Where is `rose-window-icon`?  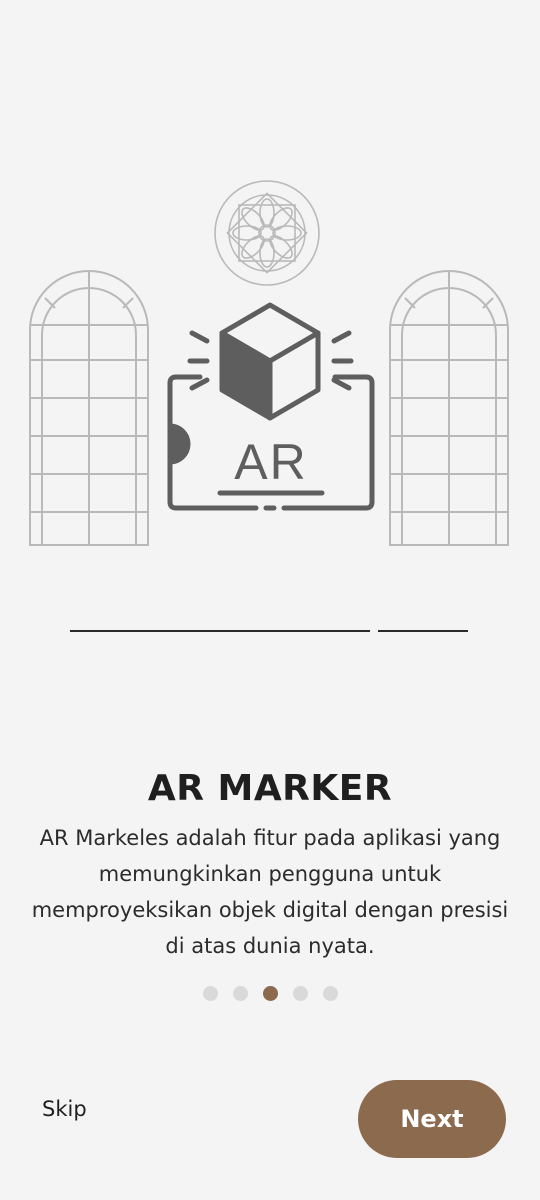 rose-window-icon is located at coordinates (267, 233).